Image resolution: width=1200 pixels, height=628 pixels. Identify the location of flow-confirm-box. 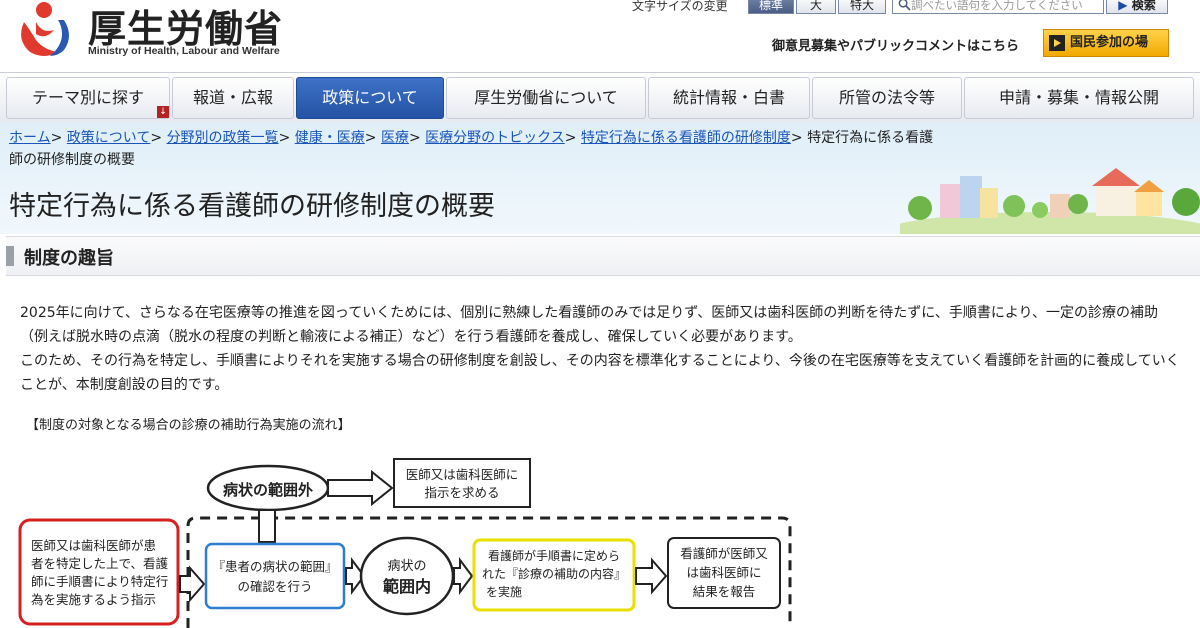
(275, 576).